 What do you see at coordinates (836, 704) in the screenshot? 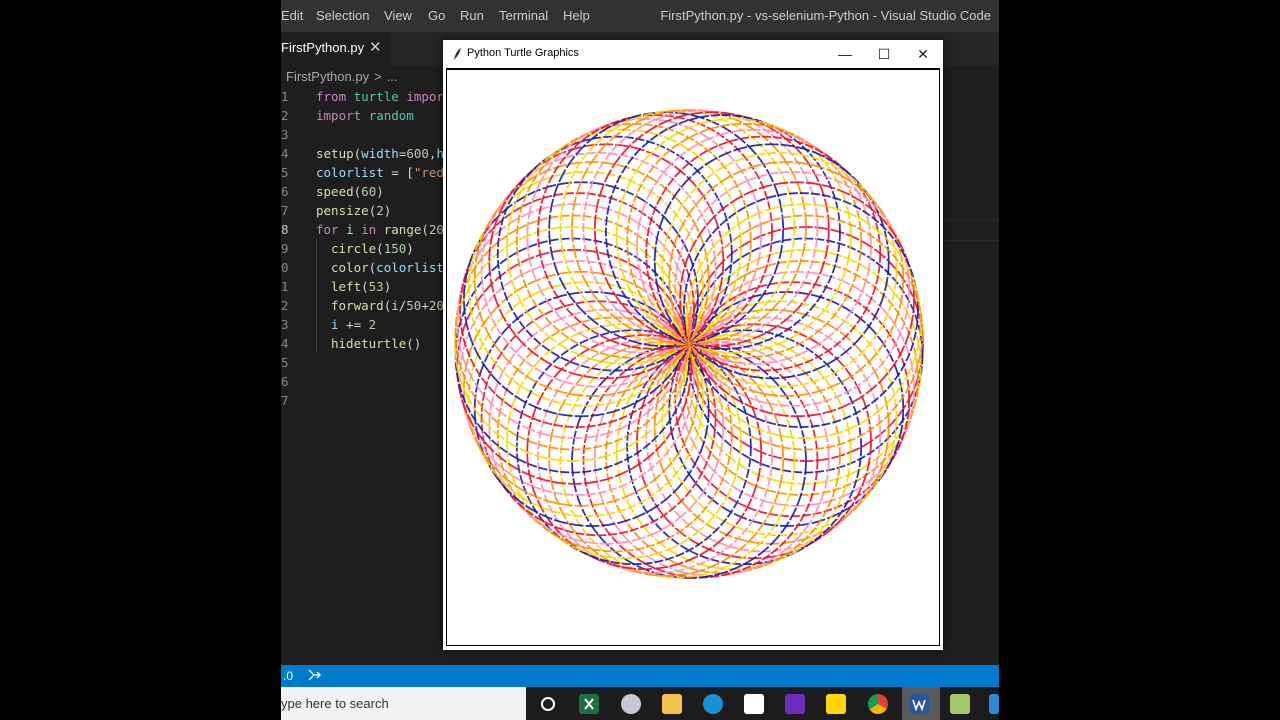
I see `sticky-notes-icon` at bounding box center [836, 704].